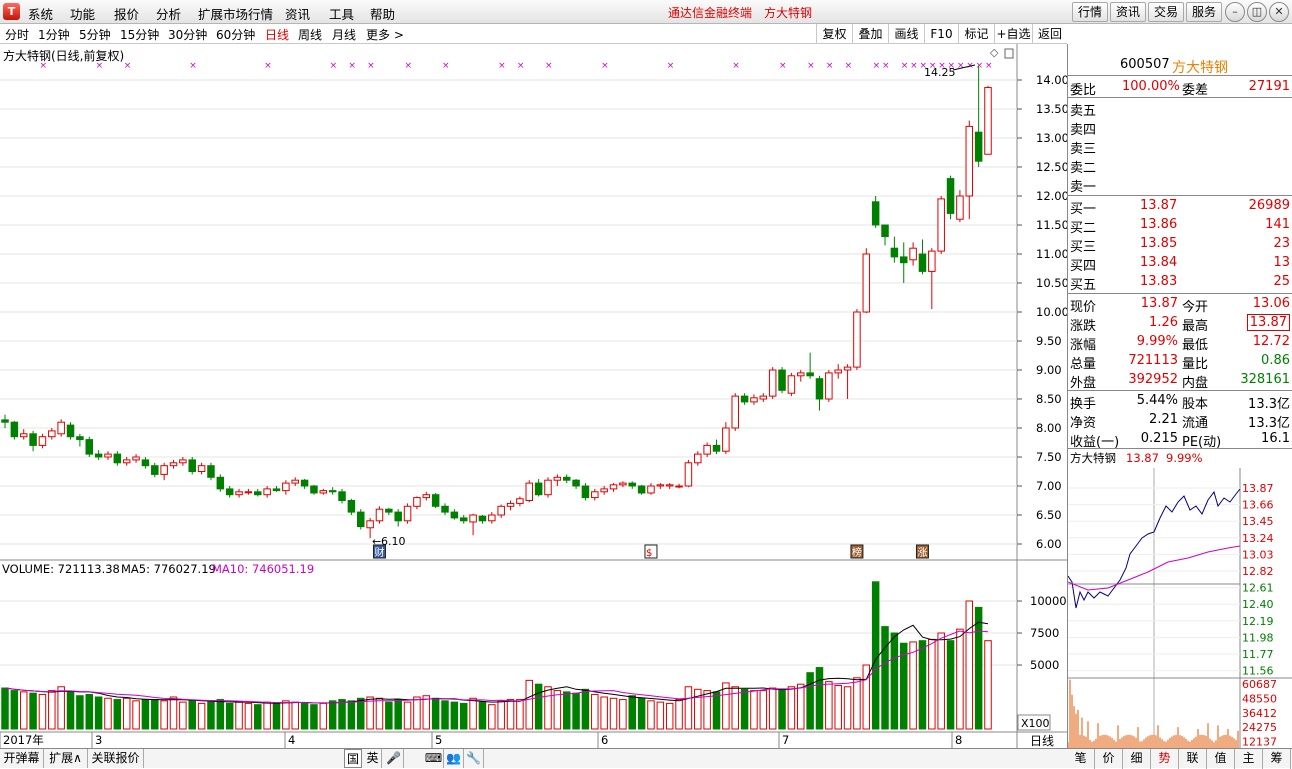  I want to click on menu-quote: 报价, so click(126, 13).